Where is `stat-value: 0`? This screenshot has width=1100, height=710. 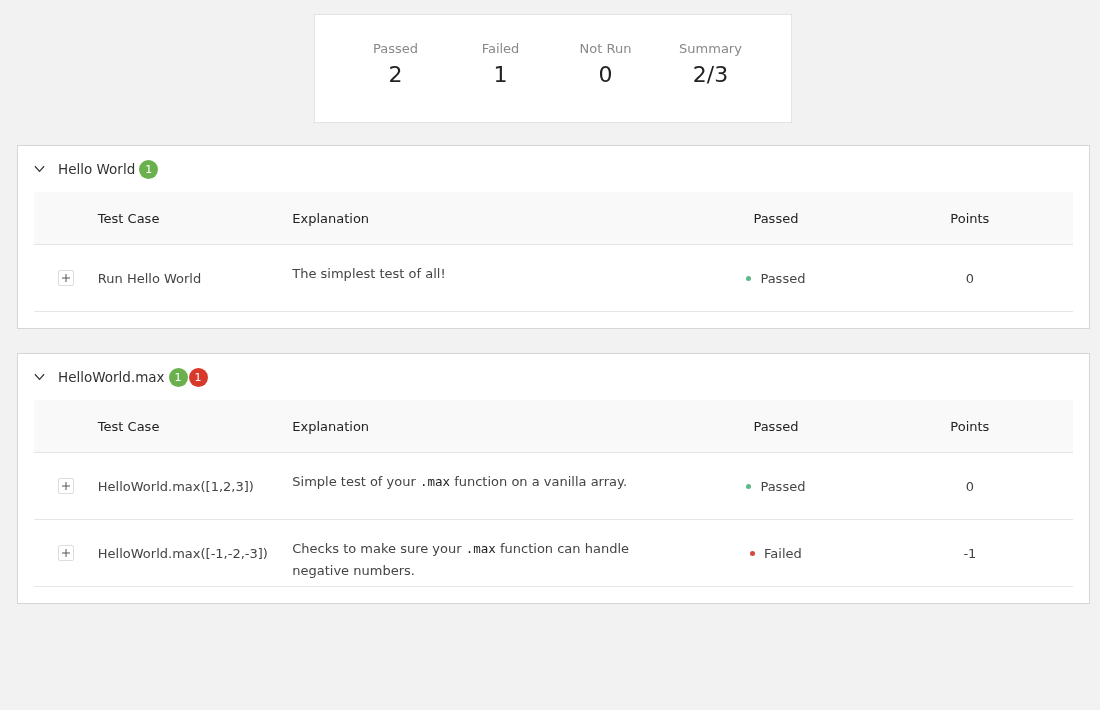 stat-value: 0 is located at coordinates (605, 74).